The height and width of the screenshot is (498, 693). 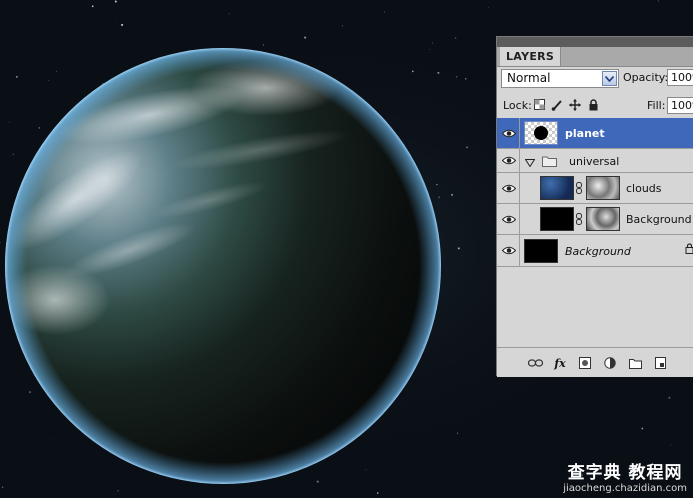 What do you see at coordinates (529, 78) in the screenshot?
I see `blend-mode-value: Normal` at bounding box center [529, 78].